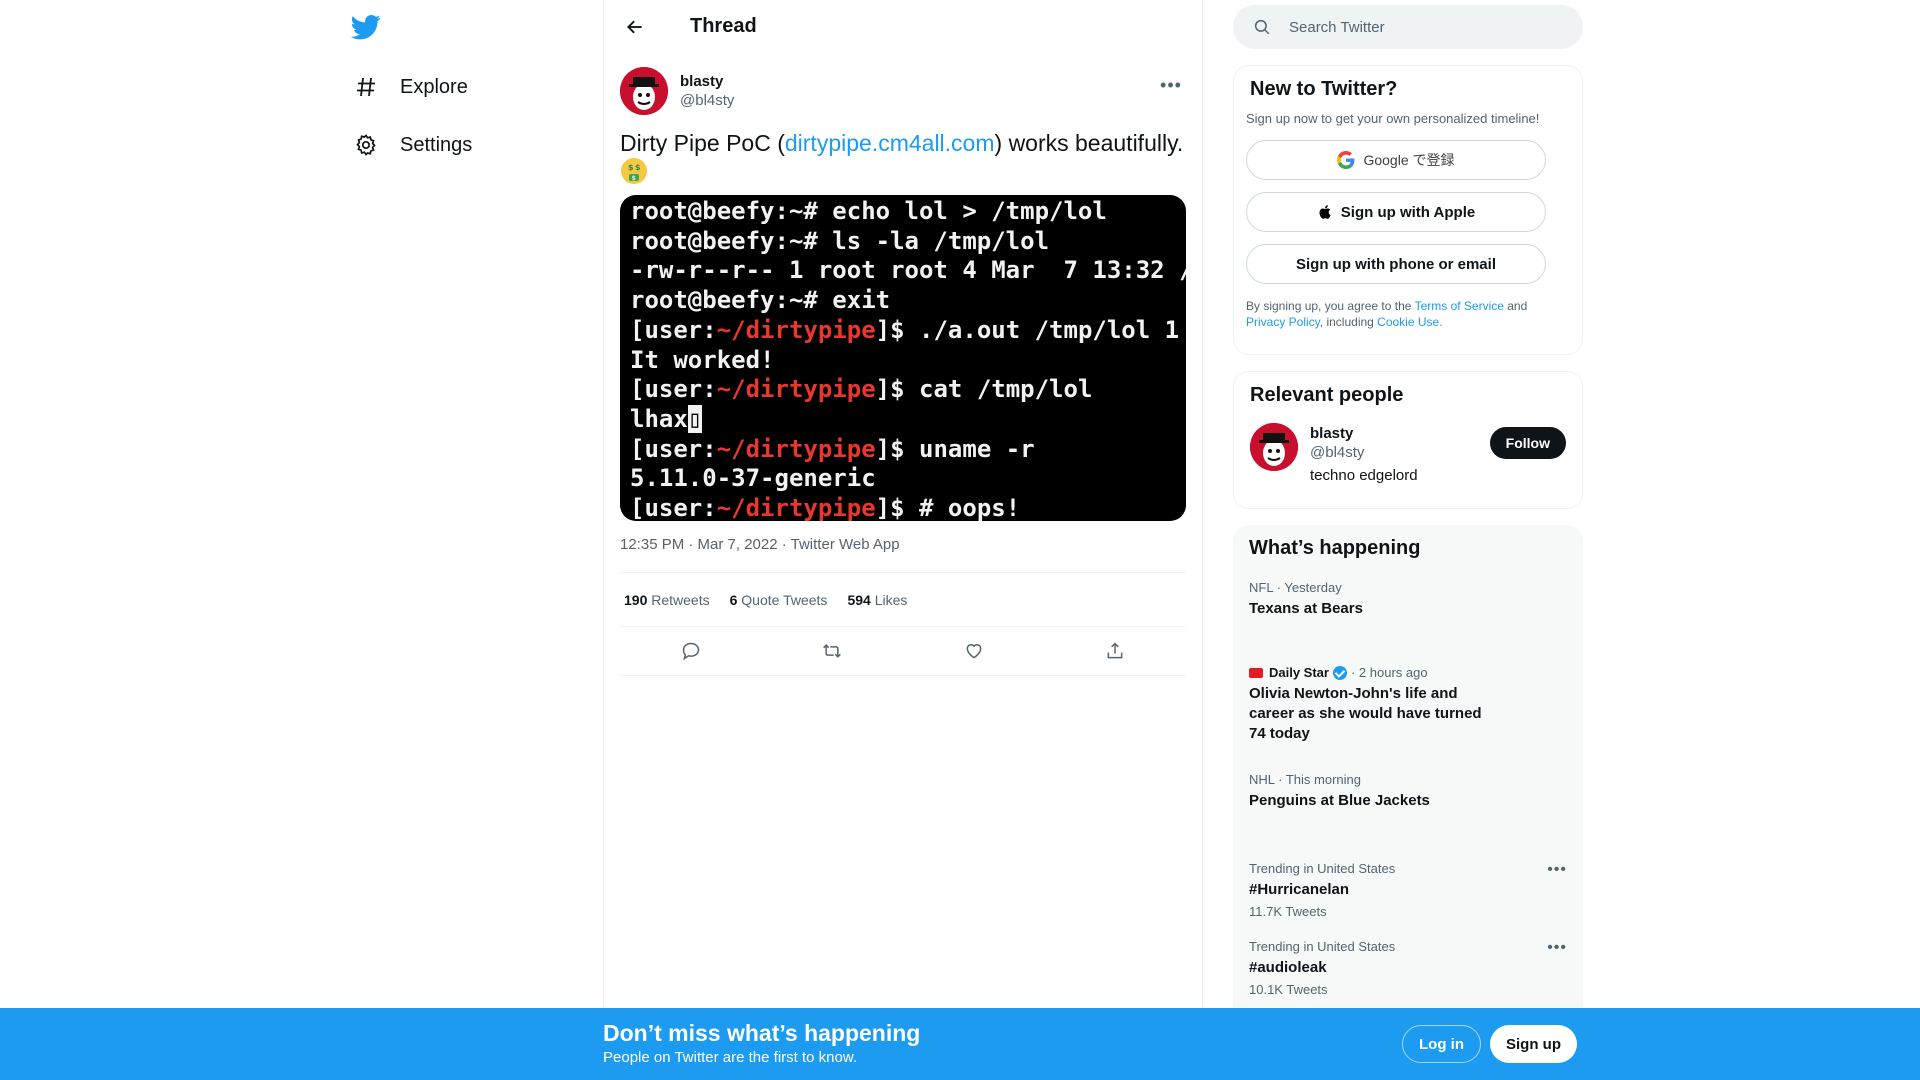 This screenshot has height=1080, width=1920. I want to click on search-icon, so click(1262, 27).